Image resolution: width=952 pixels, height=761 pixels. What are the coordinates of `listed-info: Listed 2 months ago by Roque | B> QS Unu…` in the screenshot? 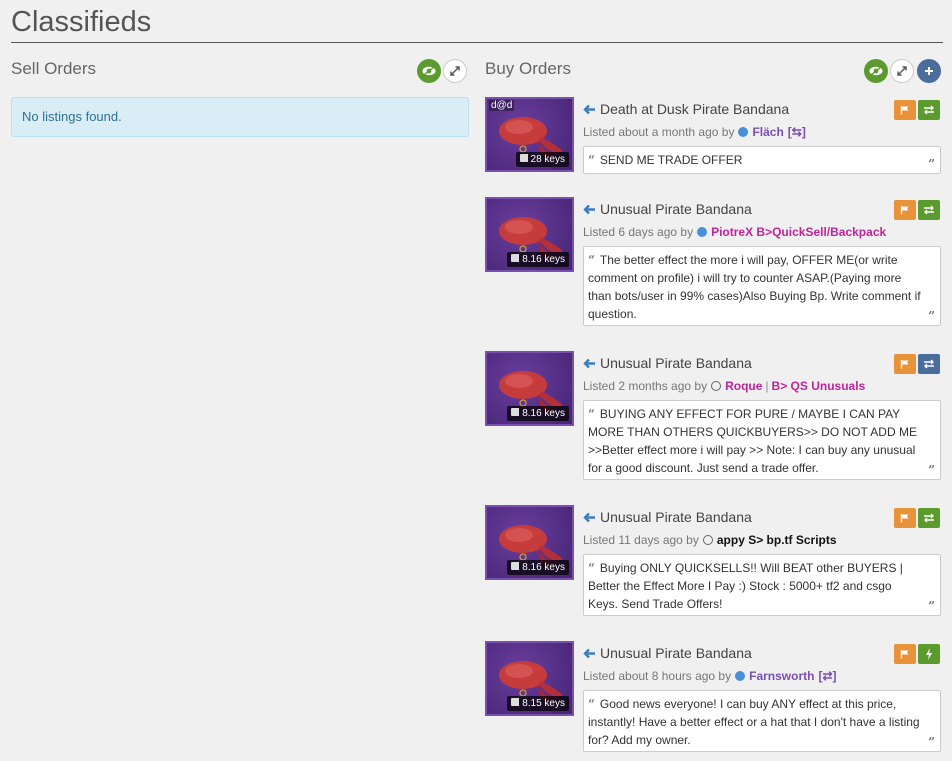 It's located at (724, 386).